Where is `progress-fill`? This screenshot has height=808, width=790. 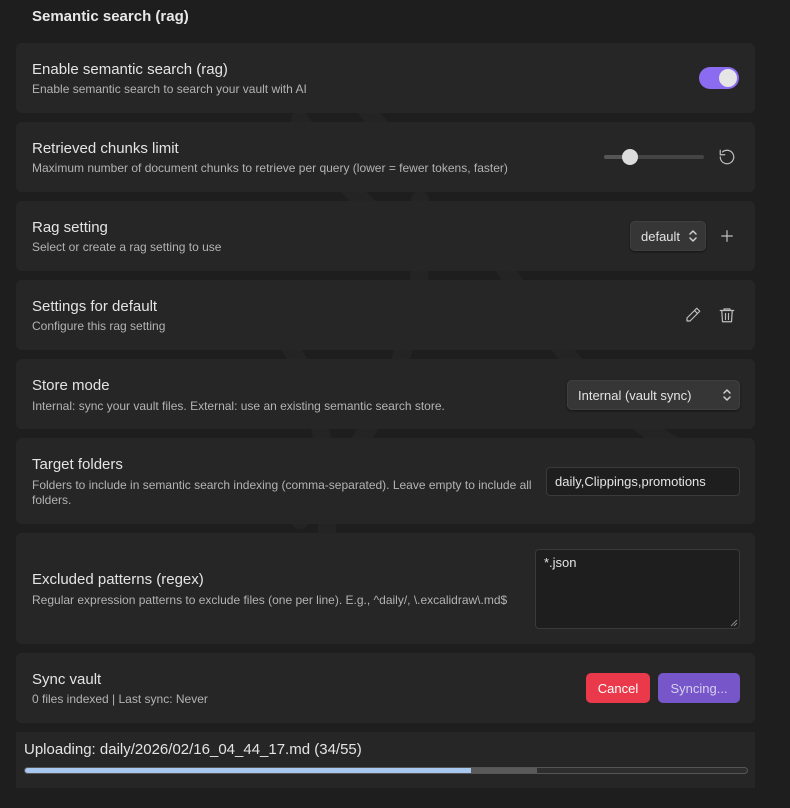 progress-fill is located at coordinates (248, 770).